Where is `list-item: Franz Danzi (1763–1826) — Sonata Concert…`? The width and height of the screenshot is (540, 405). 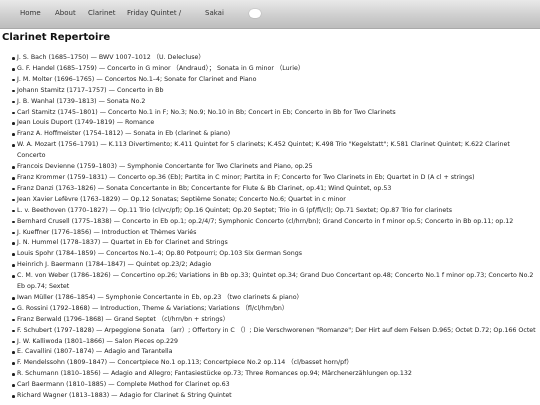 list-item: Franz Danzi (1763–1826) — Sonata Concert… is located at coordinates (276, 189).